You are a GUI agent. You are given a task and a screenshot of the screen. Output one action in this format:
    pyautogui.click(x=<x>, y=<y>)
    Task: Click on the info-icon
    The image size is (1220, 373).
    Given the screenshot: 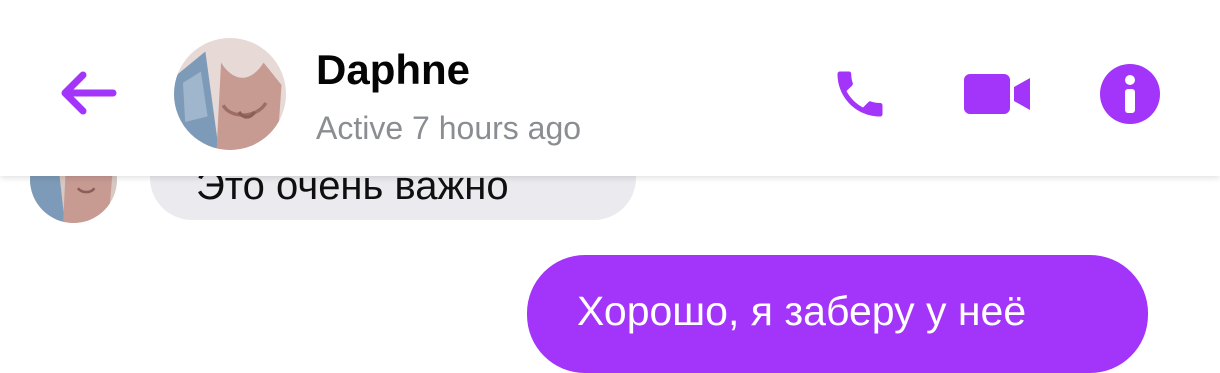 What is the action you would take?
    pyautogui.click(x=1130, y=94)
    